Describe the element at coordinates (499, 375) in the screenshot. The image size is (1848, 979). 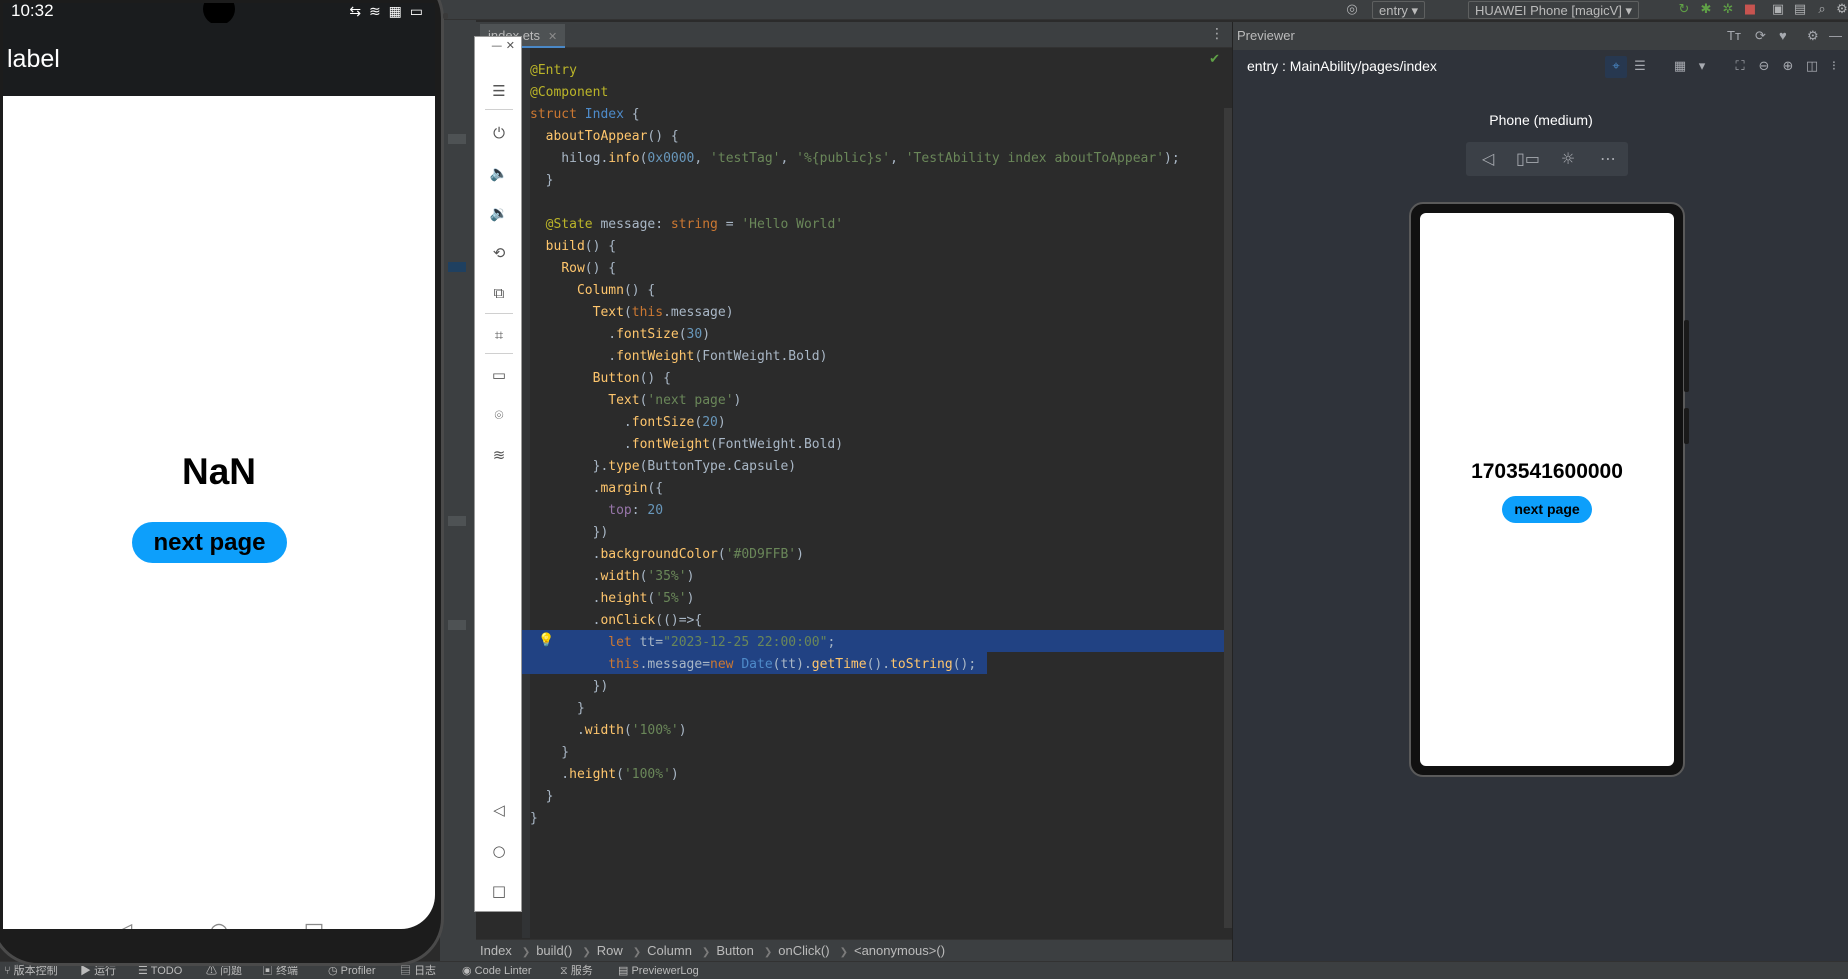
I see `battery-icon: ▭` at that location.